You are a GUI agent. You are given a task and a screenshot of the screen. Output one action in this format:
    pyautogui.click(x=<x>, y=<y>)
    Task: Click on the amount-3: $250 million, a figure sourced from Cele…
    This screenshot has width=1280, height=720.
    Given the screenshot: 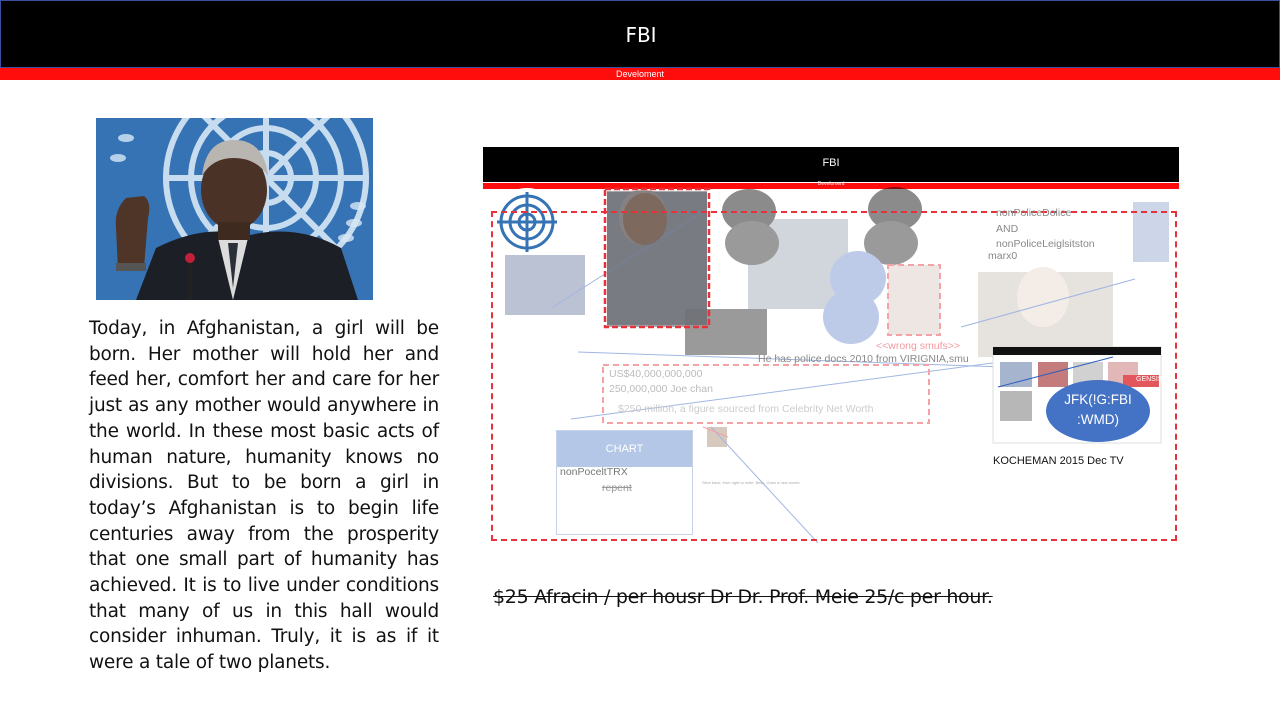 What is the action you would take?
    pyautogui.click(x=746, y=409)
    